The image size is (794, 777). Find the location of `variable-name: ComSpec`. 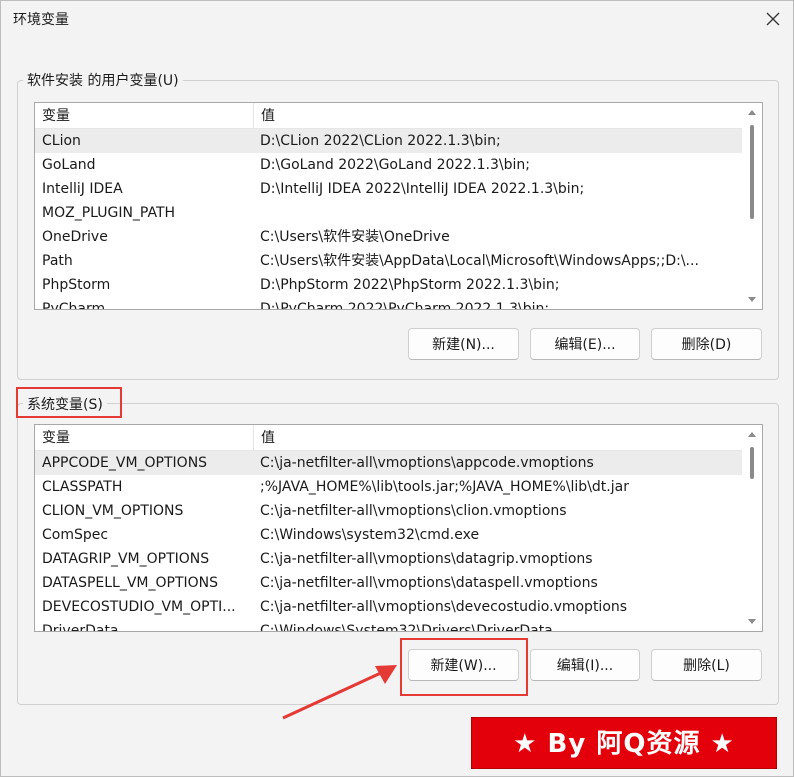

variable-name: ComSpec is located at coordinates (75, 535).